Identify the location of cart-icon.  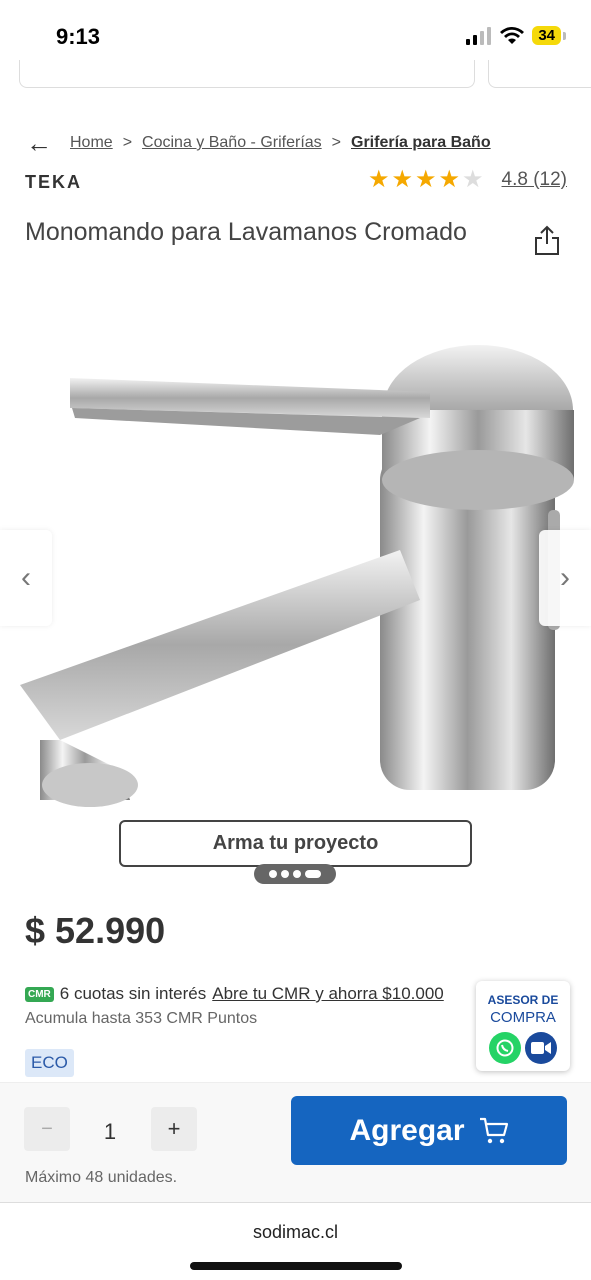
(493, 1130).